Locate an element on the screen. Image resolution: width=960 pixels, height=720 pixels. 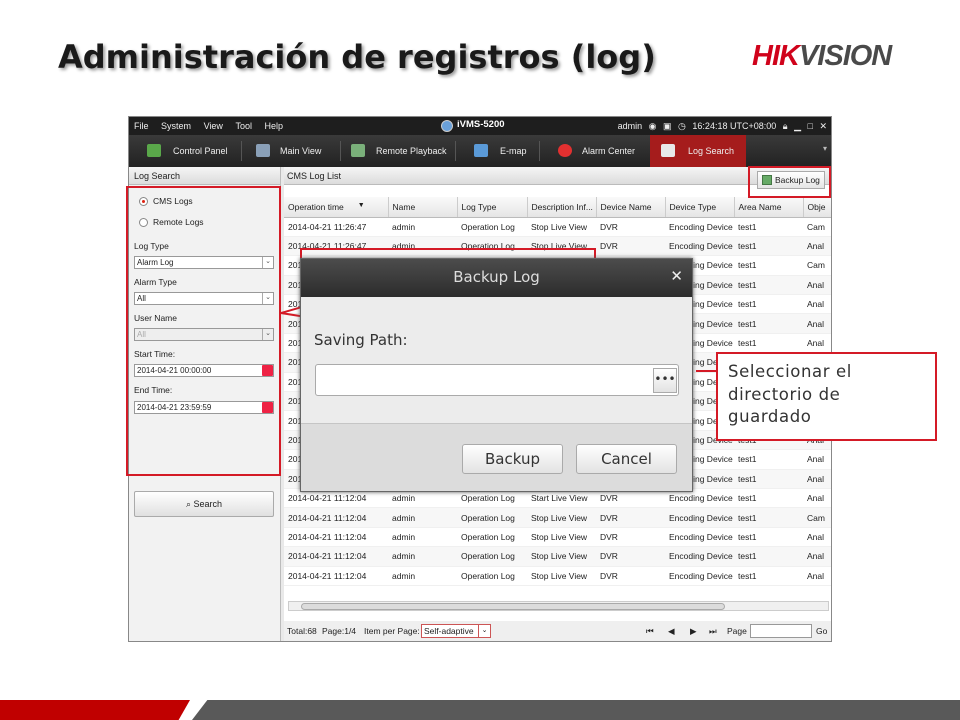
go-button: Go is located at coordinates (821, 631).